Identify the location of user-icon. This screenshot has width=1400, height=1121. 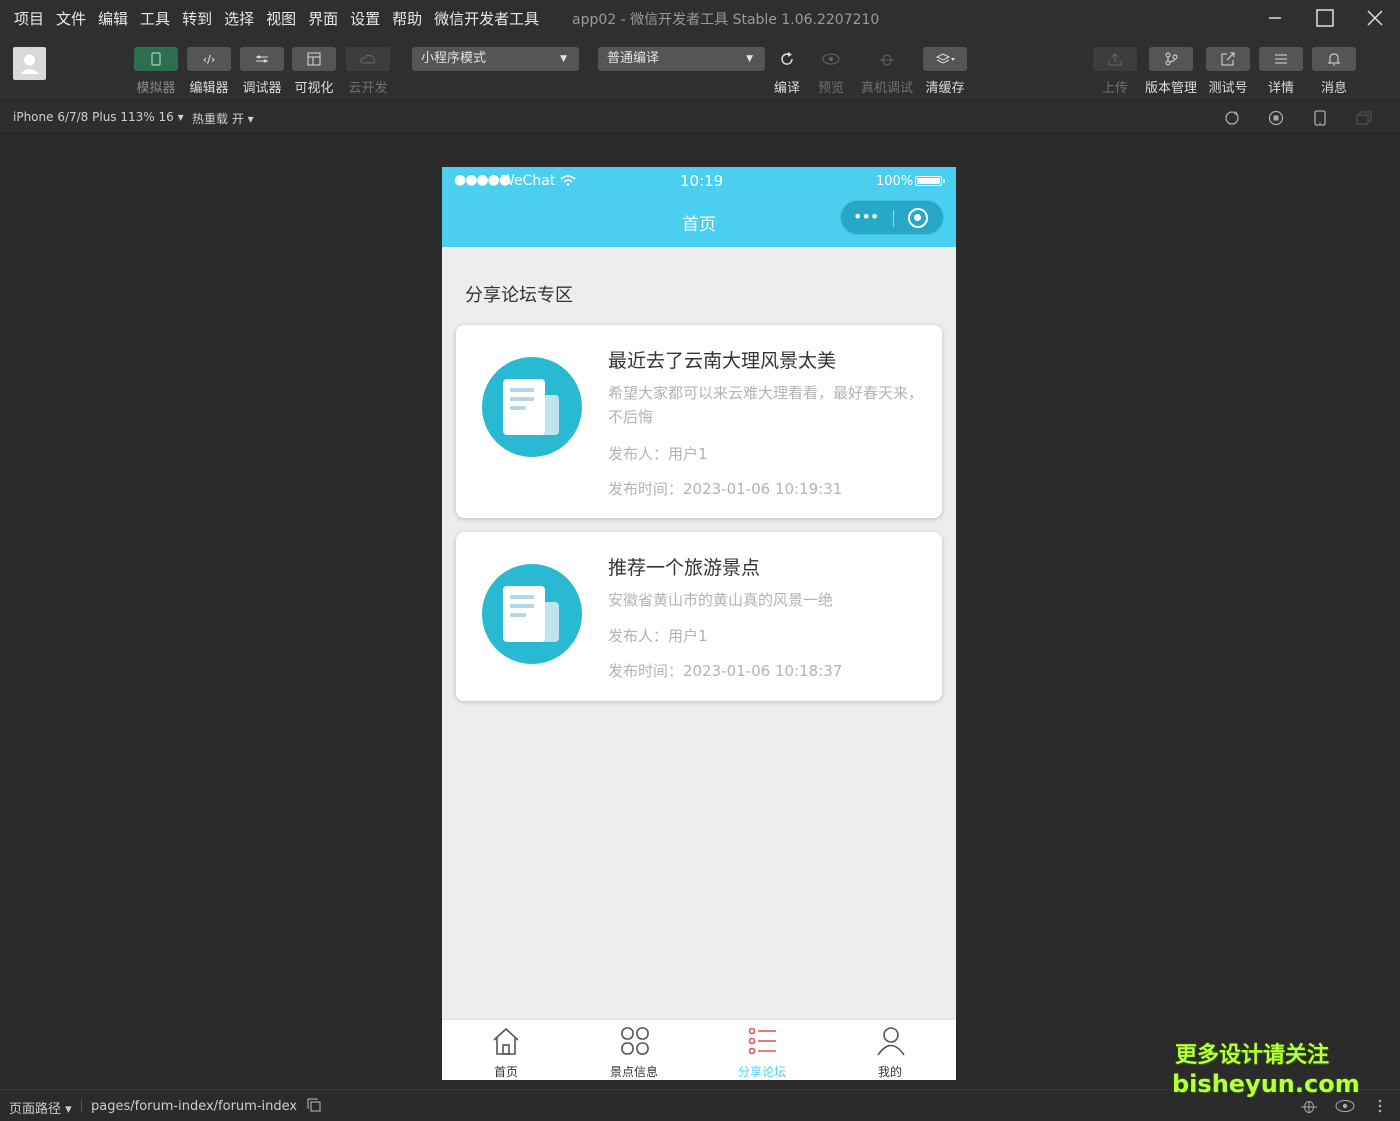
(891, 1041).